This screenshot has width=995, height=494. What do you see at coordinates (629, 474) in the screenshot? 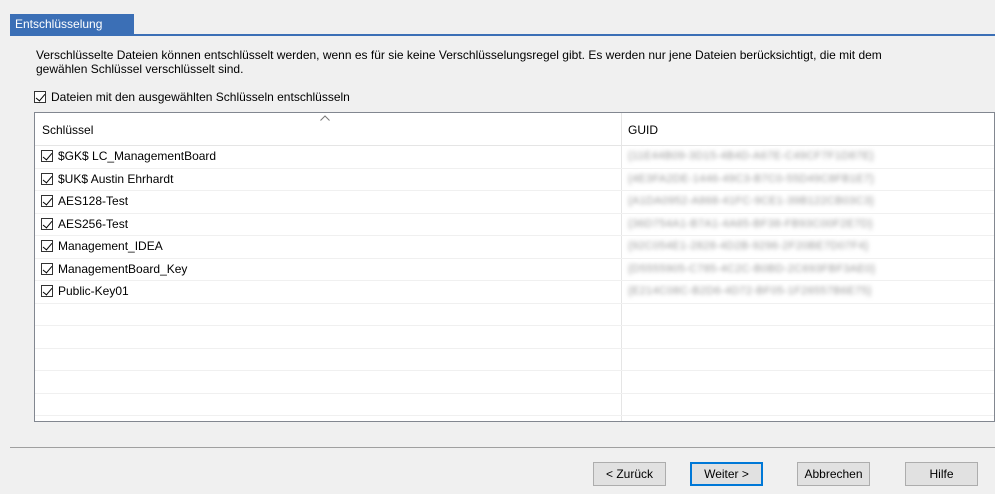
I see `back-button: < Zurück` at bounding box center [629, 474].